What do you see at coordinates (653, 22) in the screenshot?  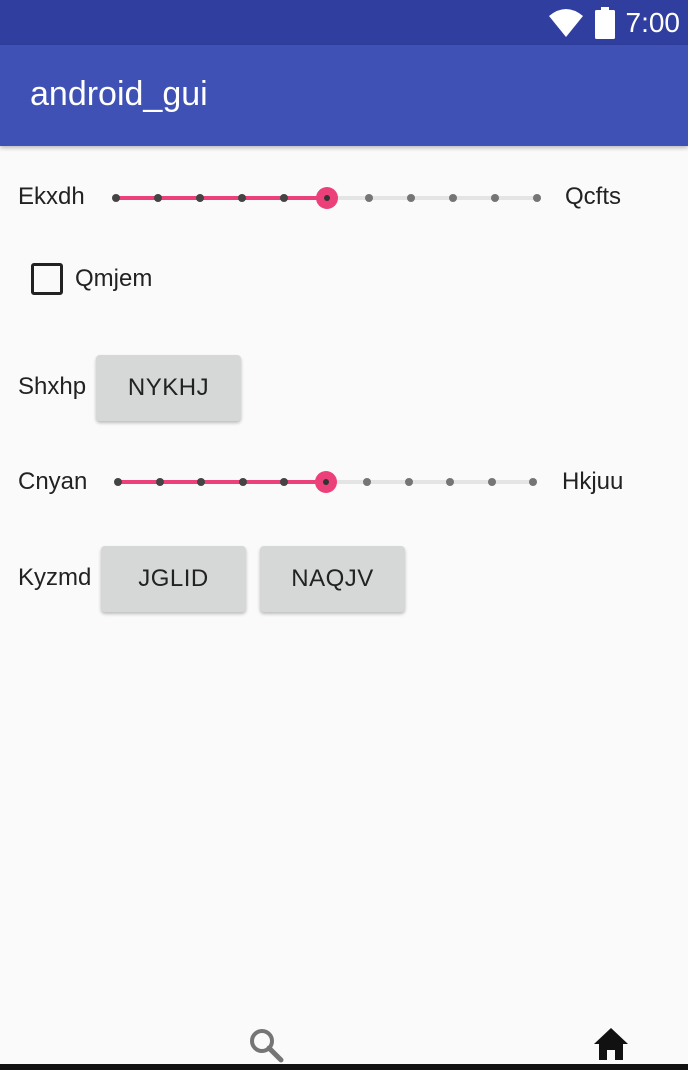 I see `status-time: 7:00` at bounding box center [653, 22].